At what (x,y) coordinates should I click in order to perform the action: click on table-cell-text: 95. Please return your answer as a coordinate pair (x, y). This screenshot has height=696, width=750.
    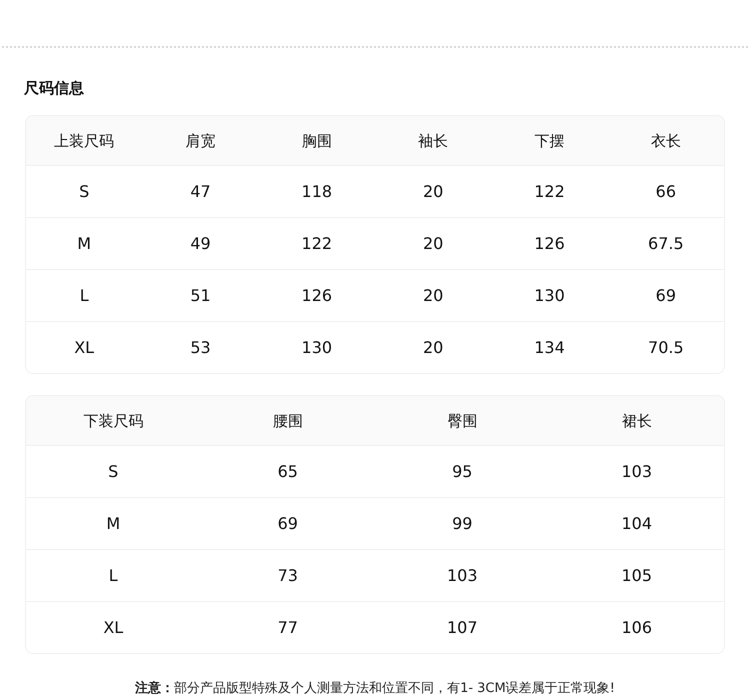
    Looking at the image, I should click on (462, 472).